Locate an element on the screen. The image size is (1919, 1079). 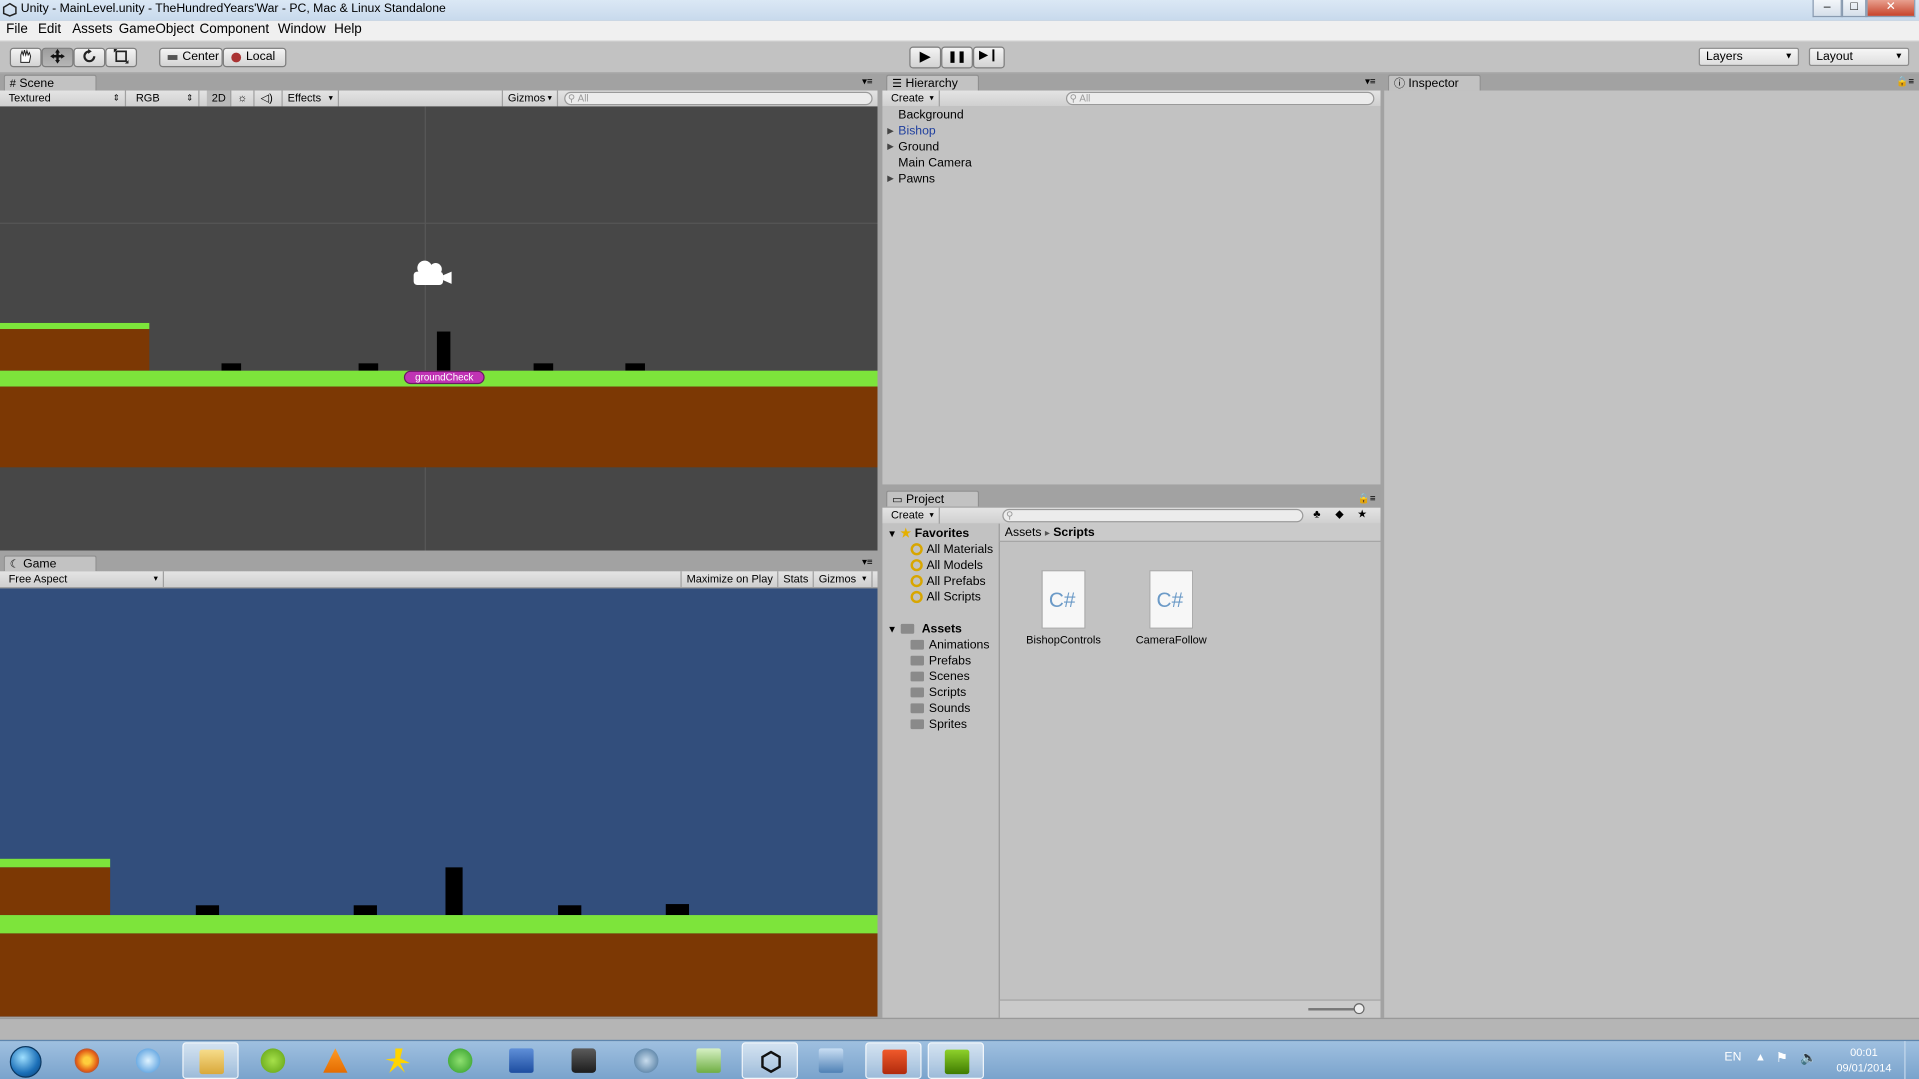
maximize-button: □ is located at coordinates (1854, 9).